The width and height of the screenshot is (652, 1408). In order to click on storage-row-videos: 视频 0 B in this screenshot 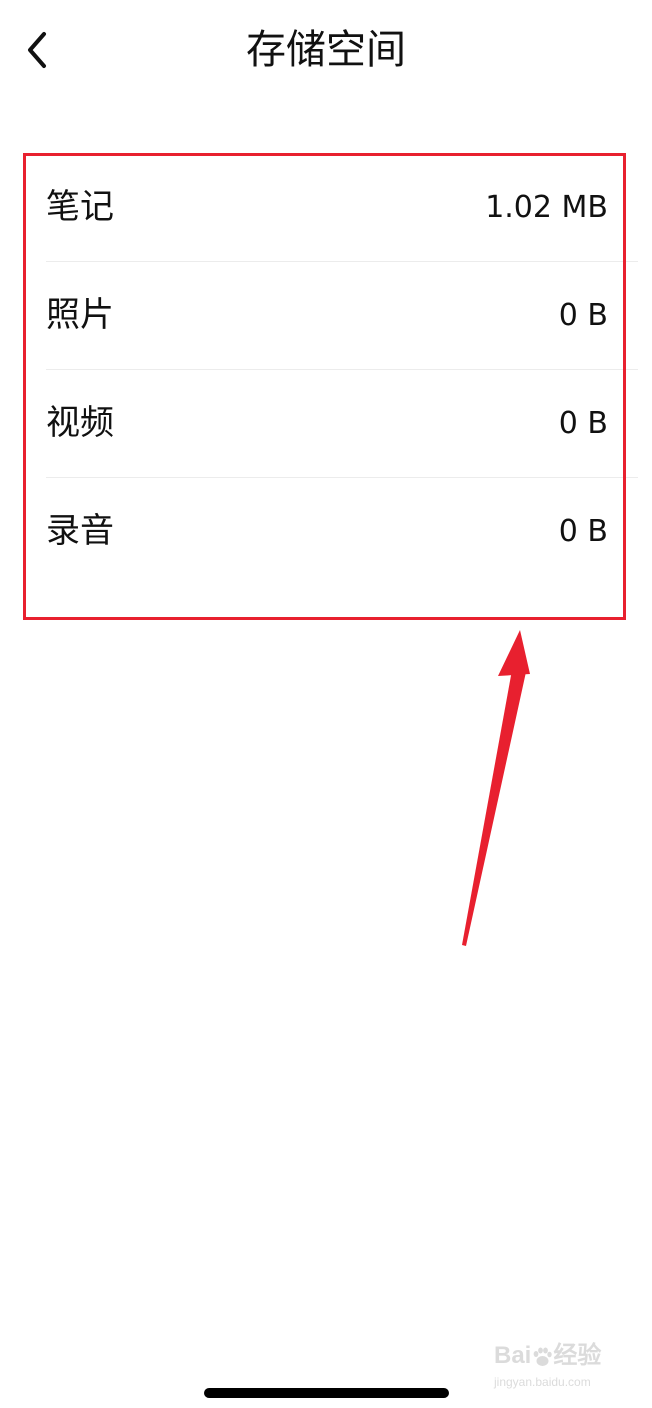, I will do `click(342, 424)`.